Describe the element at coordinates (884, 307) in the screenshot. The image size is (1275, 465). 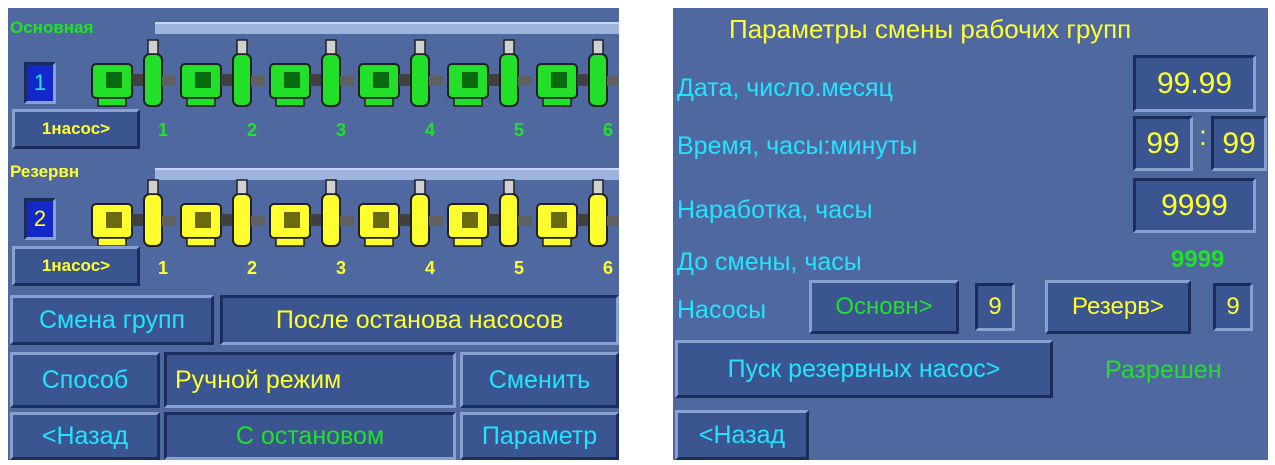
I see `main-group-pumps-button: Основн>` at that location.